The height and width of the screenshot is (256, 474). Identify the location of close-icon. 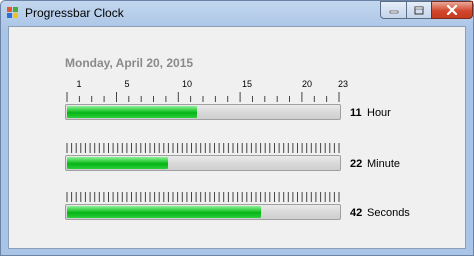
(452, 10).